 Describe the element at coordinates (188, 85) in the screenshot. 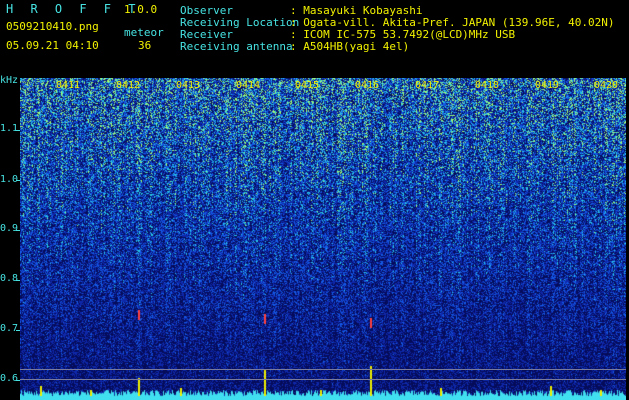

I see `time-label-0413: 0413` at that location.